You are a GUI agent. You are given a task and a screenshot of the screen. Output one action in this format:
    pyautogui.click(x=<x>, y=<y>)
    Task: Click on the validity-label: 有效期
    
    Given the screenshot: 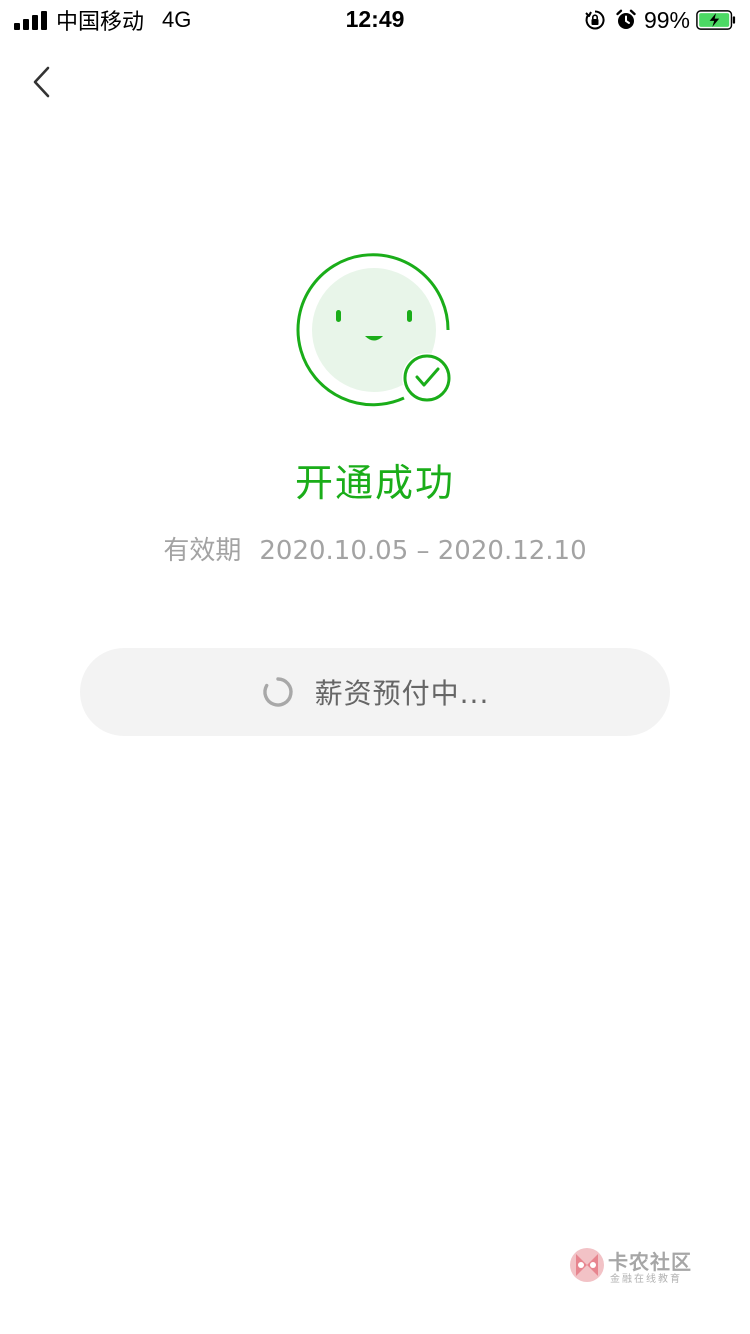 What is the action you would take?
    pyautogui.click(x=202, y=551)
    